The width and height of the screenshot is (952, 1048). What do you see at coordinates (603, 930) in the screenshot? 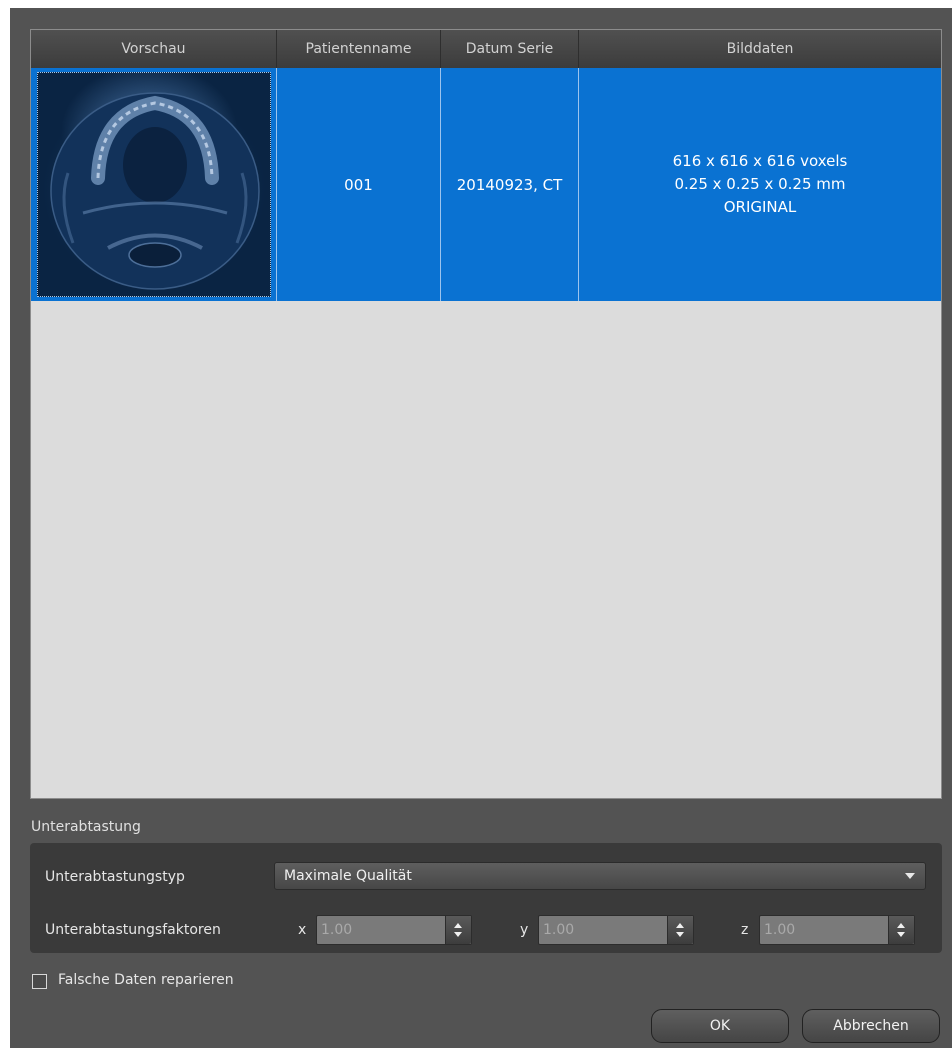
I see `y-factor-input` at bounding box center [603, 930].